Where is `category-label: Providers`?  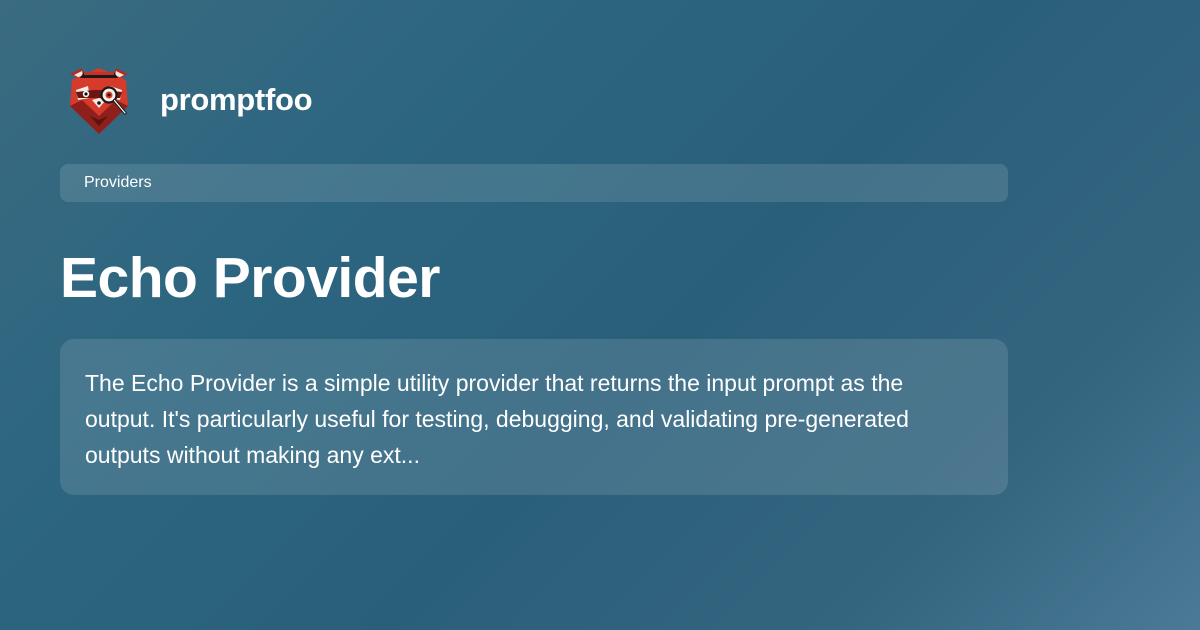
category-label: Providers is located at coordinates (118, 182).